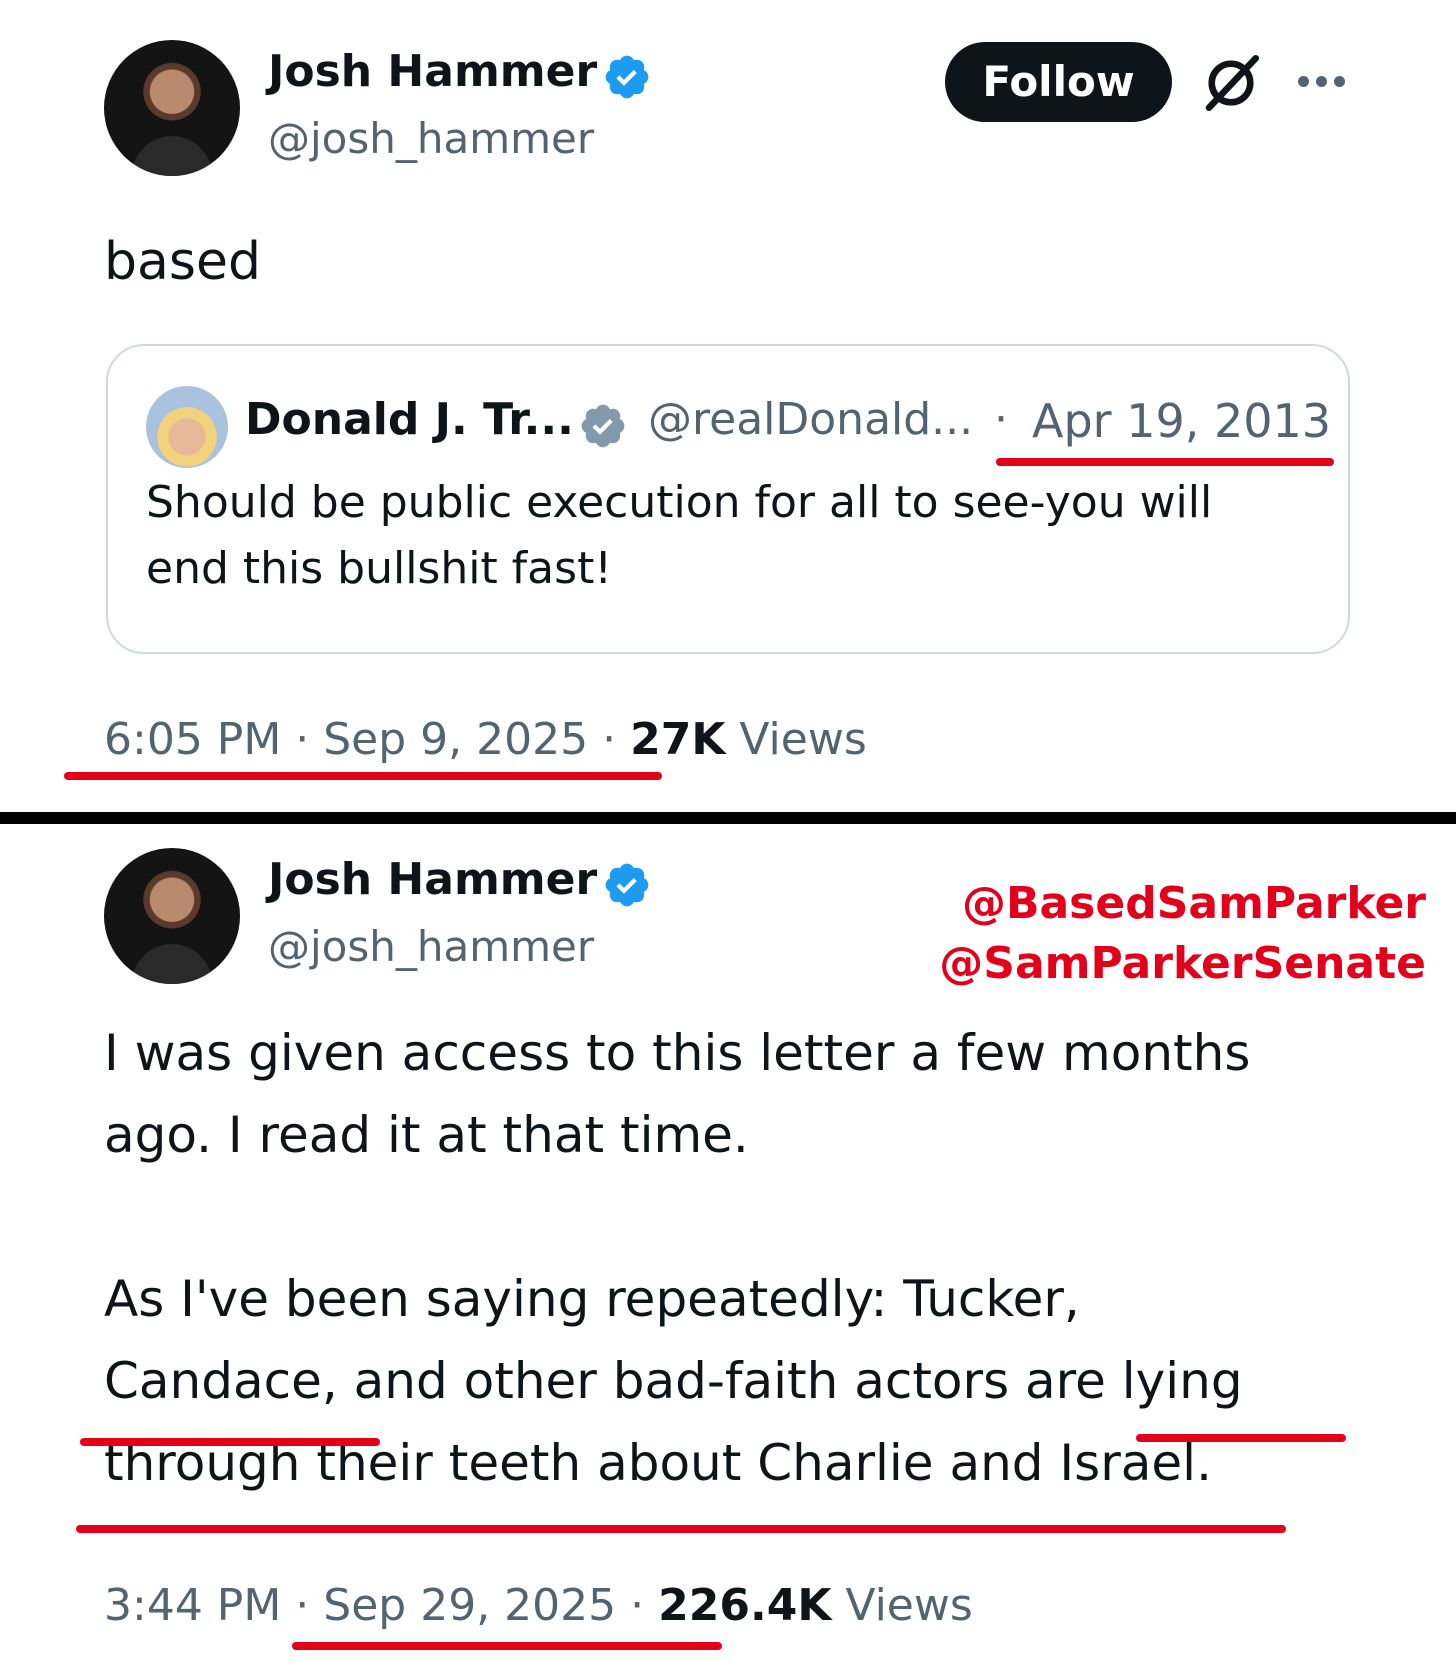  Describe the element at coordinates (1182, 934) in the screenshot. I see `watermark: @BasedSamParker @SamParkerSenate` at that location.